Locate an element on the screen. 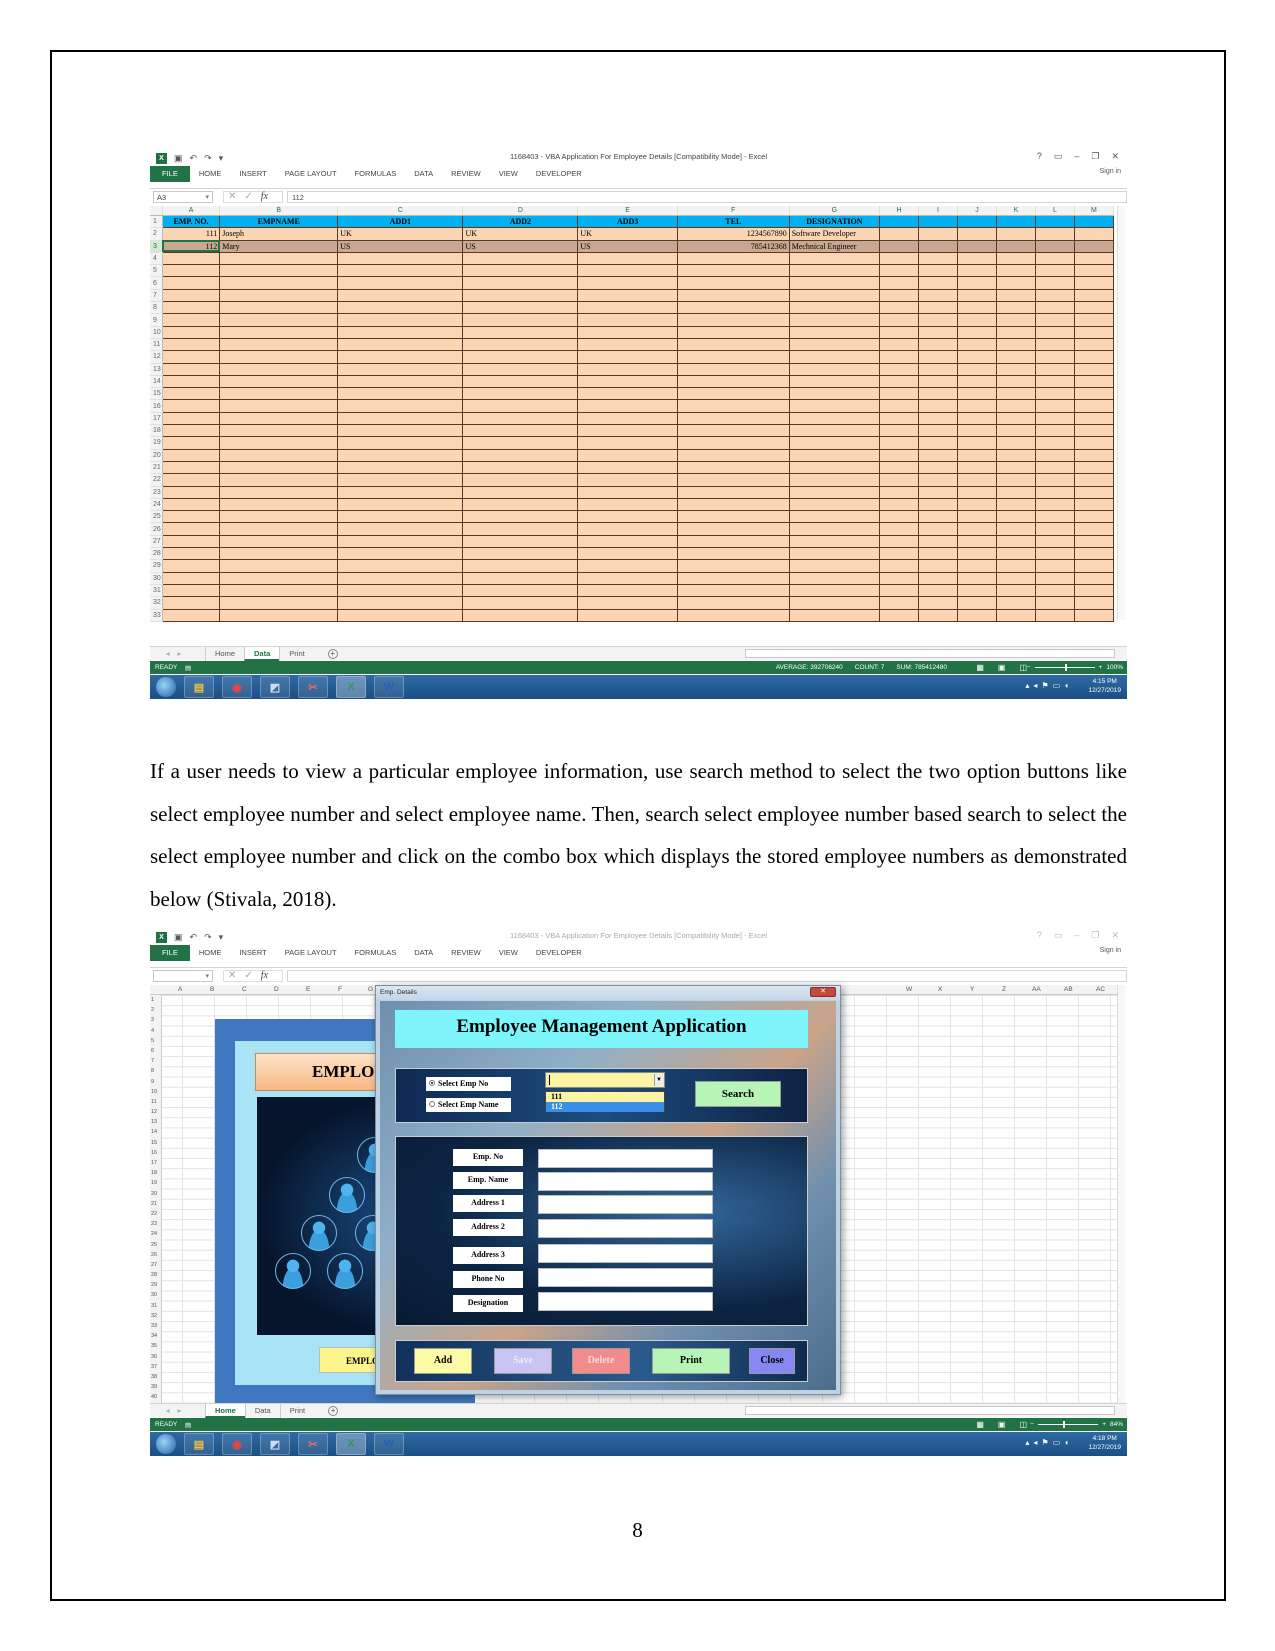 The width and height of the screenshot is (1275, 1651). radio-select-emp-name: Select Emp Name is located at coordinates (468, 1105).